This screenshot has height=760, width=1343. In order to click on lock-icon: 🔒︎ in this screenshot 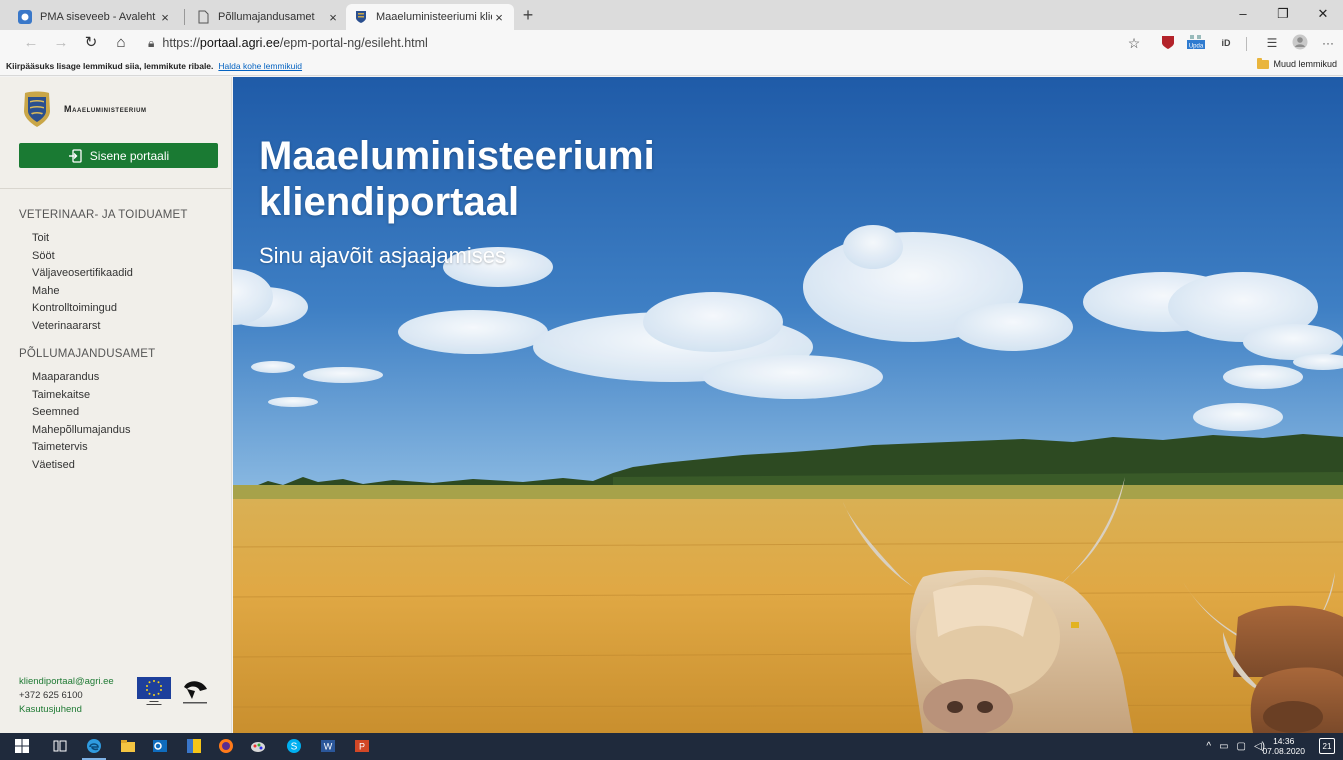, I will do `click(151, 42)`.